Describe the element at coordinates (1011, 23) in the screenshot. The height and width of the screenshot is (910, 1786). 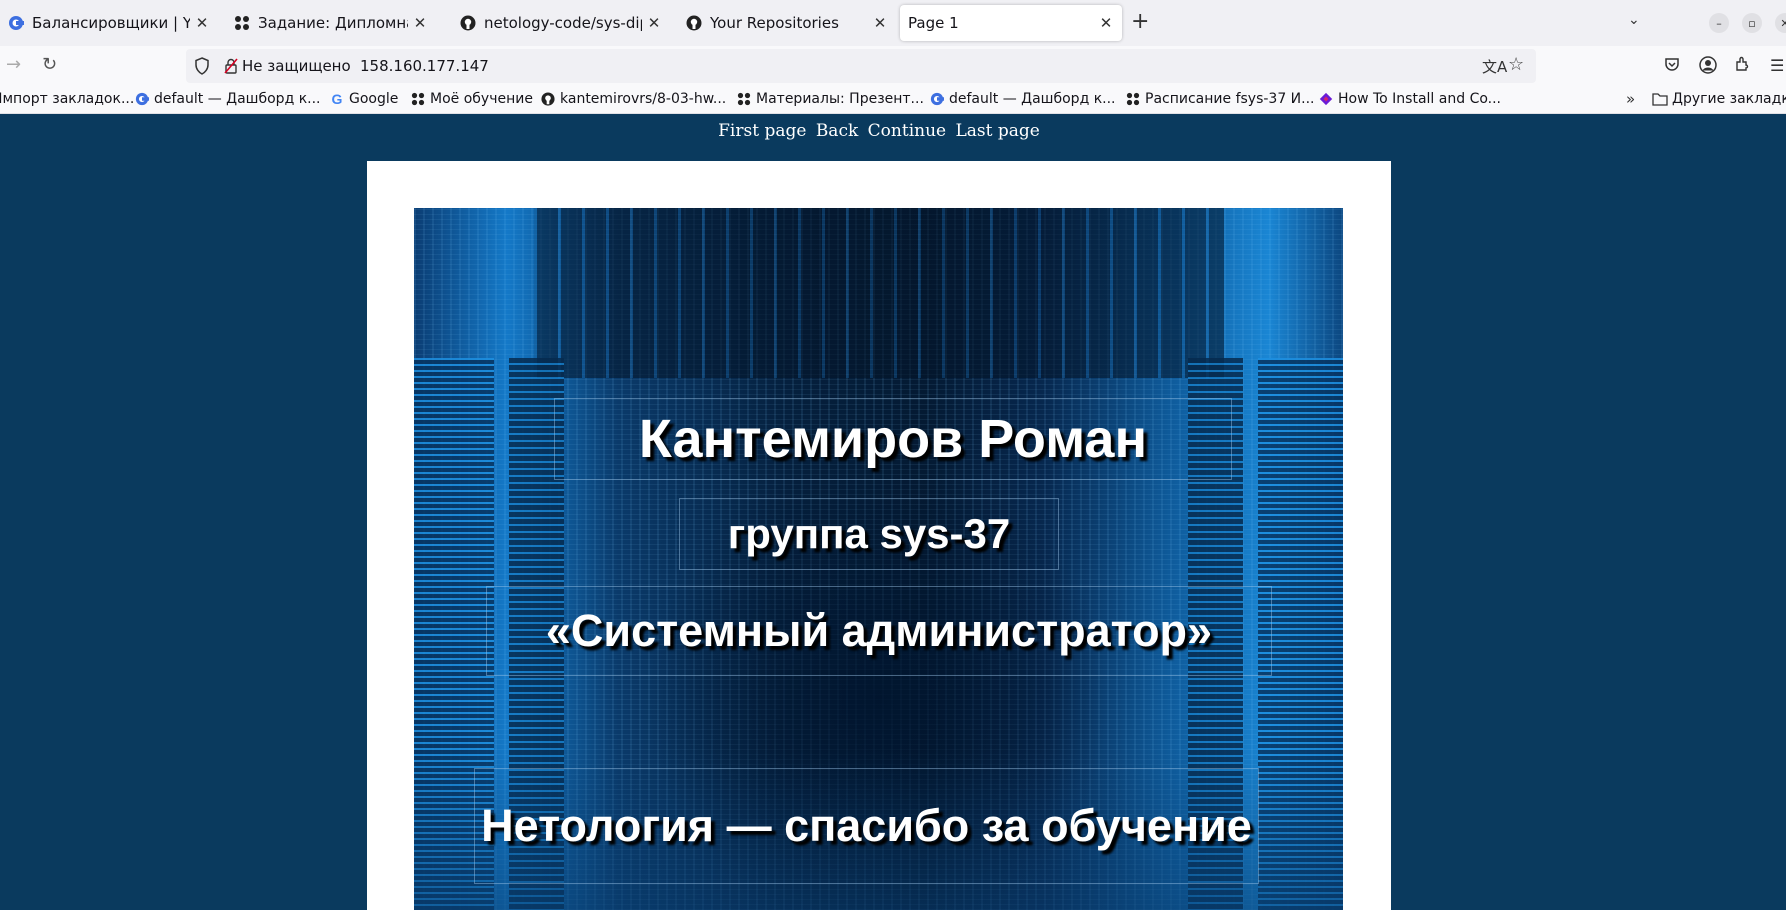
I see `tab-page-1: Page 1 ✕` at that location.